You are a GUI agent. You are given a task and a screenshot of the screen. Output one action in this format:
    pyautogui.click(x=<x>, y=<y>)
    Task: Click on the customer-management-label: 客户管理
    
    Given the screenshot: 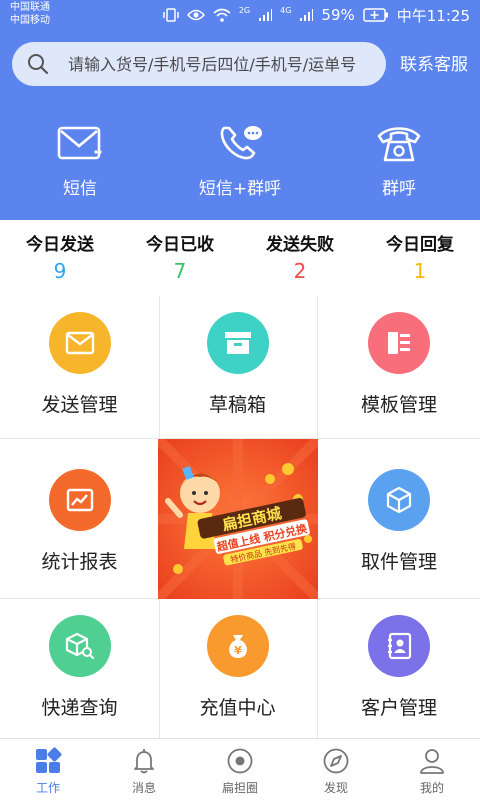 What is the action you would take?
    pyautogui.click(x=398, y=708)
    